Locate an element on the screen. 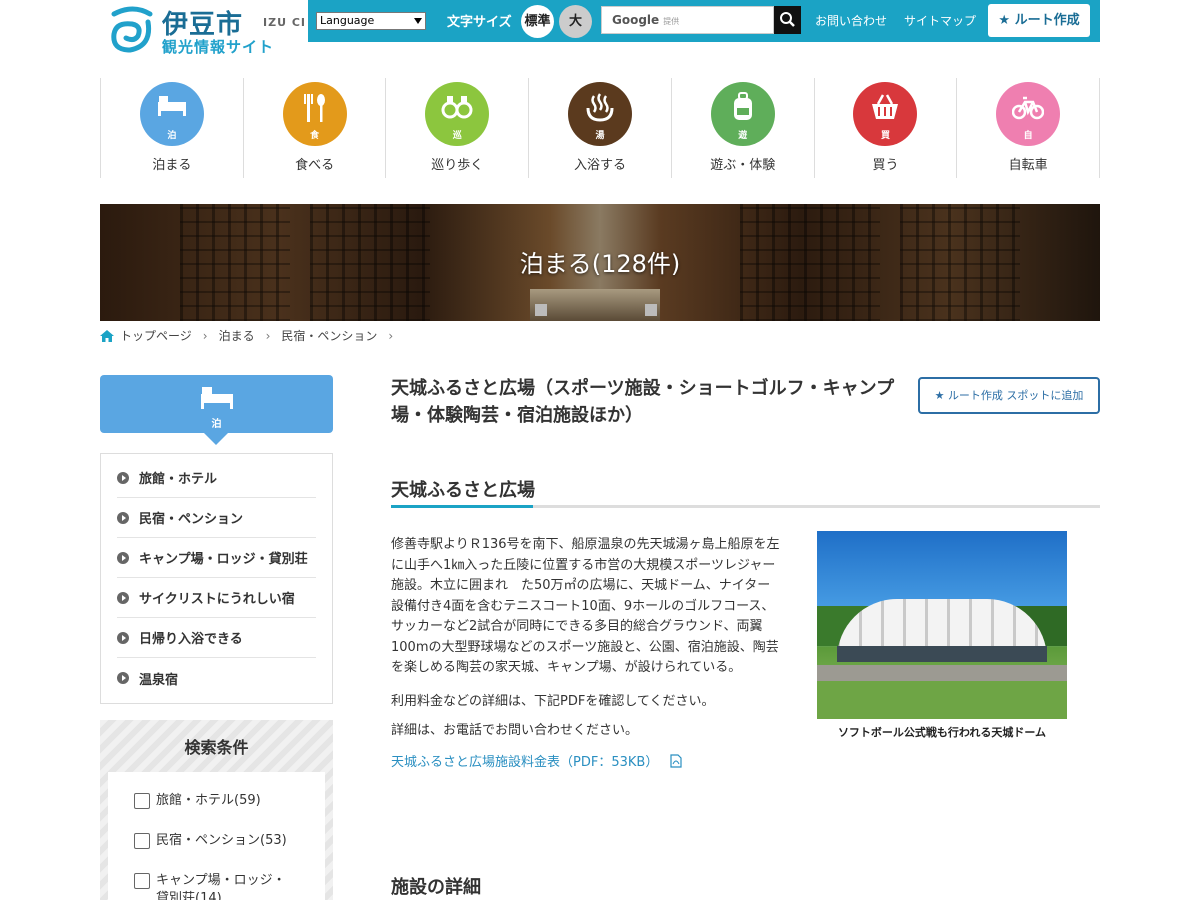 The height and width of the screenshot is (900, 1200). sidebar-item-camp-lodge: キャンプ場・ロッジ・貸別荘 is located at coordinates (216, 558).